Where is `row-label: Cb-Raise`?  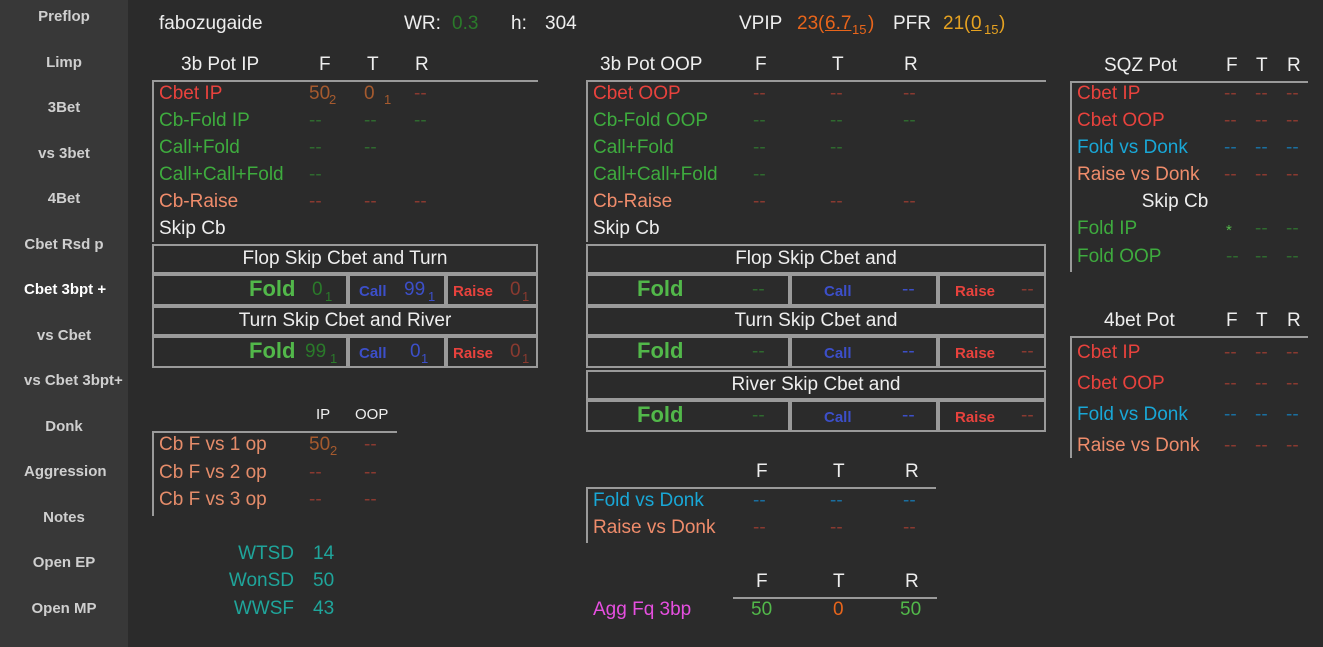
row-label: Cb-Raise is located at coordinates (633, 201).